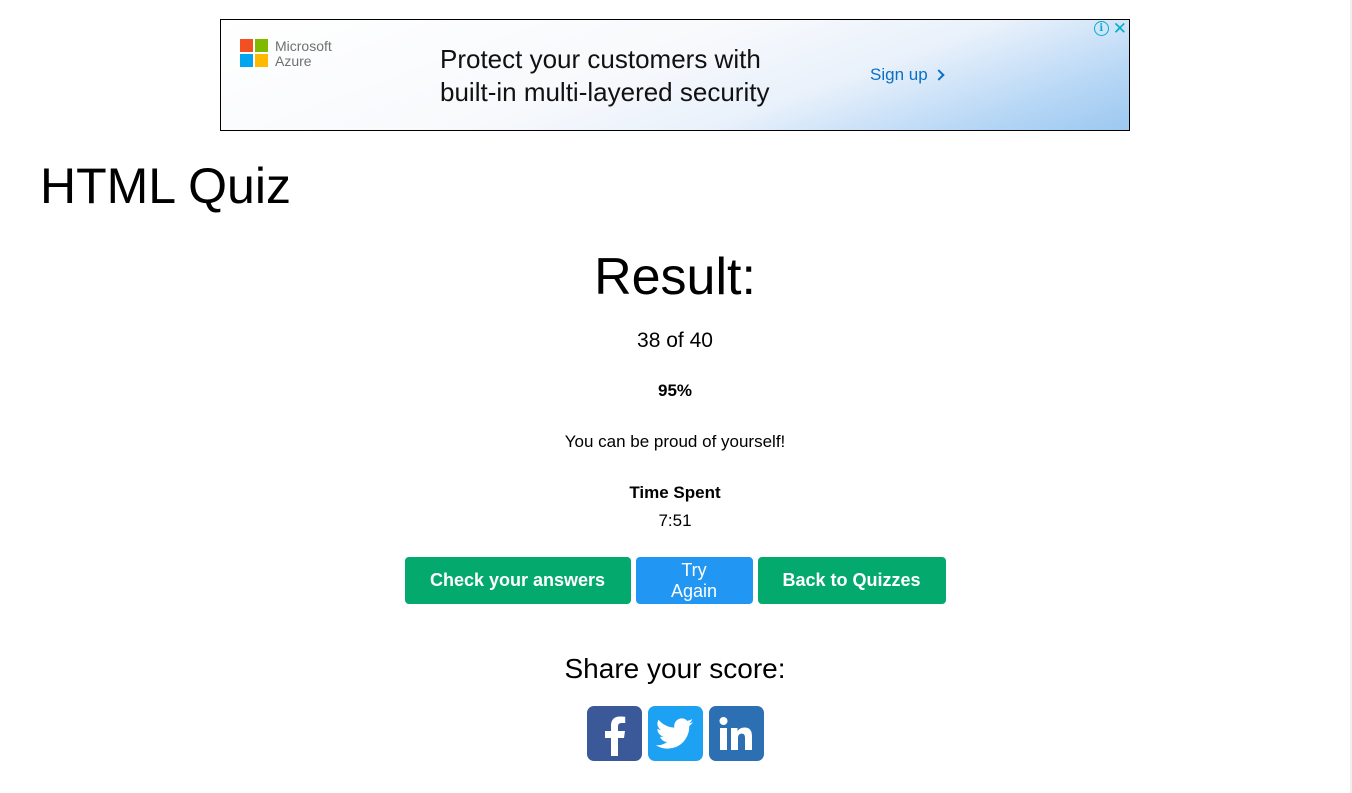  Describe the element at coordinates (694, 580) in the screenshot. I see `try-again-button: Try Again` at that location.